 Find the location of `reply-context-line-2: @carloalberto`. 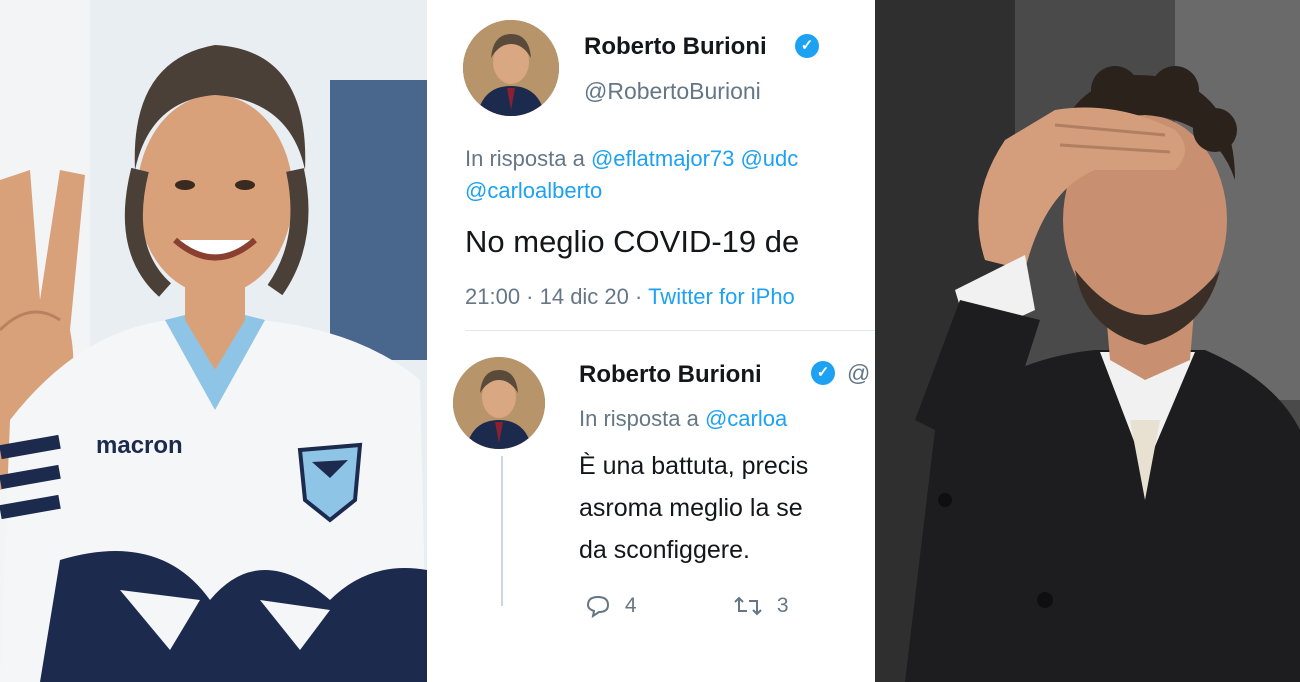

reply-context-line-2: @carloalberto is located at coordinates (533, 191).